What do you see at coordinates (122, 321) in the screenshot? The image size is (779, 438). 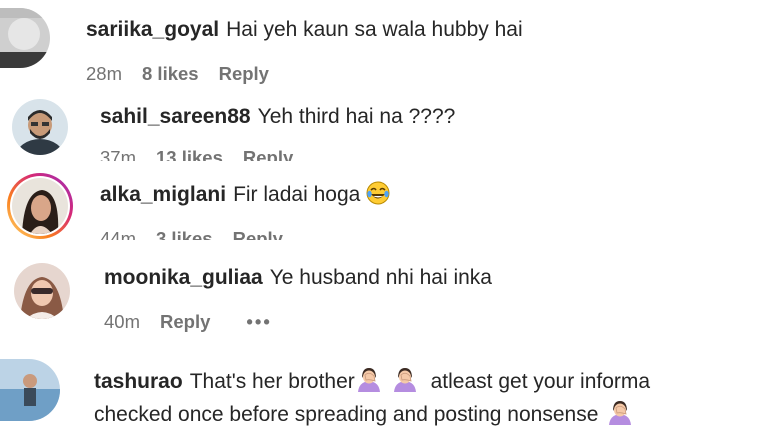 I see `comment-time: 40m` at bounding box center [122, 321].